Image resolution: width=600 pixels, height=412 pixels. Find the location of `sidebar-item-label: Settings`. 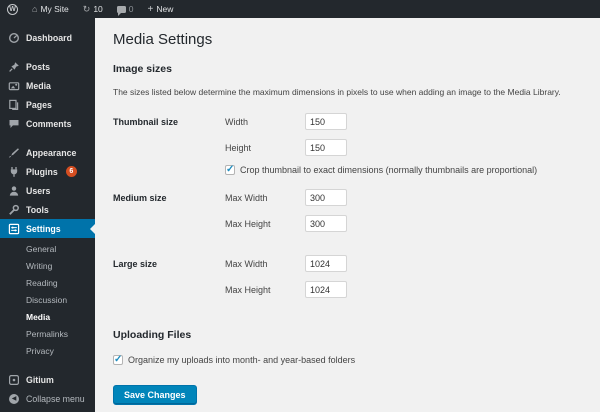

sidebar-item-label: Settings is located at coordinates (43, 228).